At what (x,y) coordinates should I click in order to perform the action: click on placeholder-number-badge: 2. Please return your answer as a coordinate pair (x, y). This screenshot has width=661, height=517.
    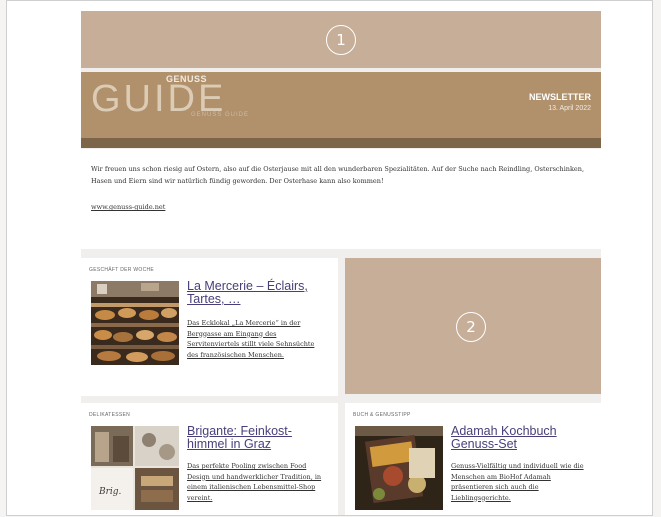
    Looking at the image, I should click on (471, 327).